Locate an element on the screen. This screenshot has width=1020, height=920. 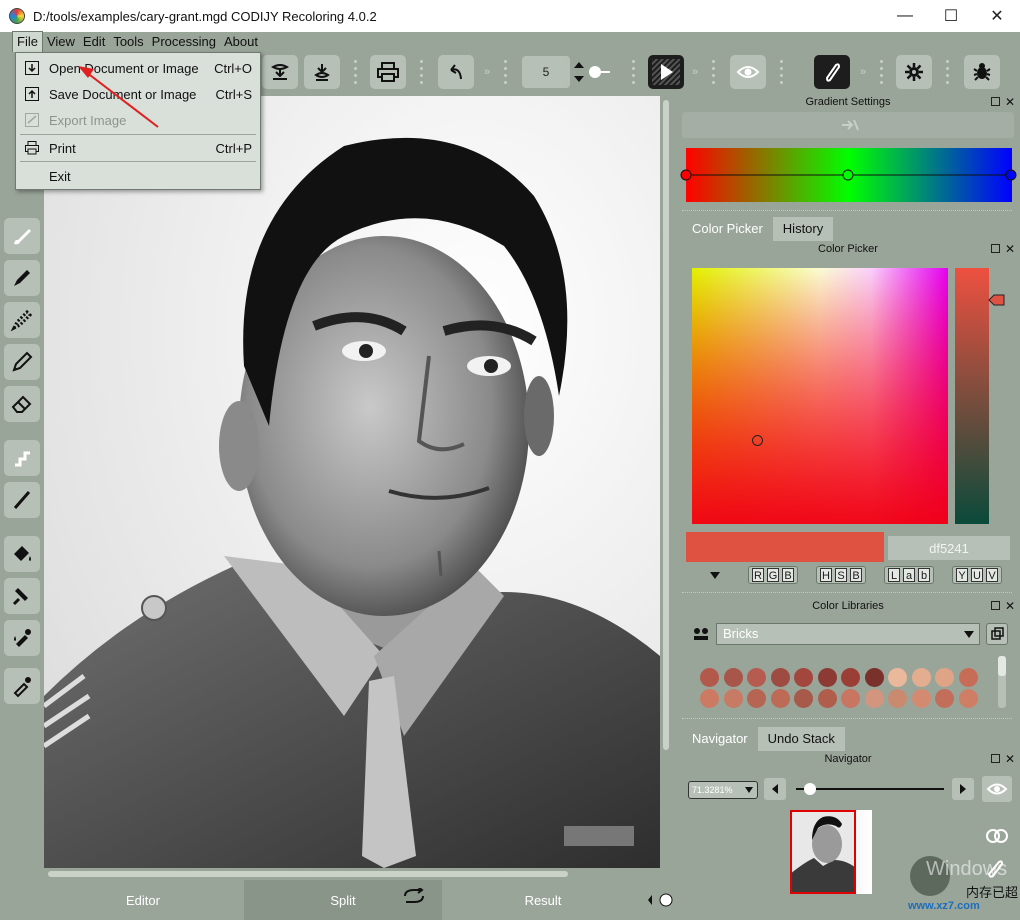
tab-history: History is located at coordinates (803, 229).